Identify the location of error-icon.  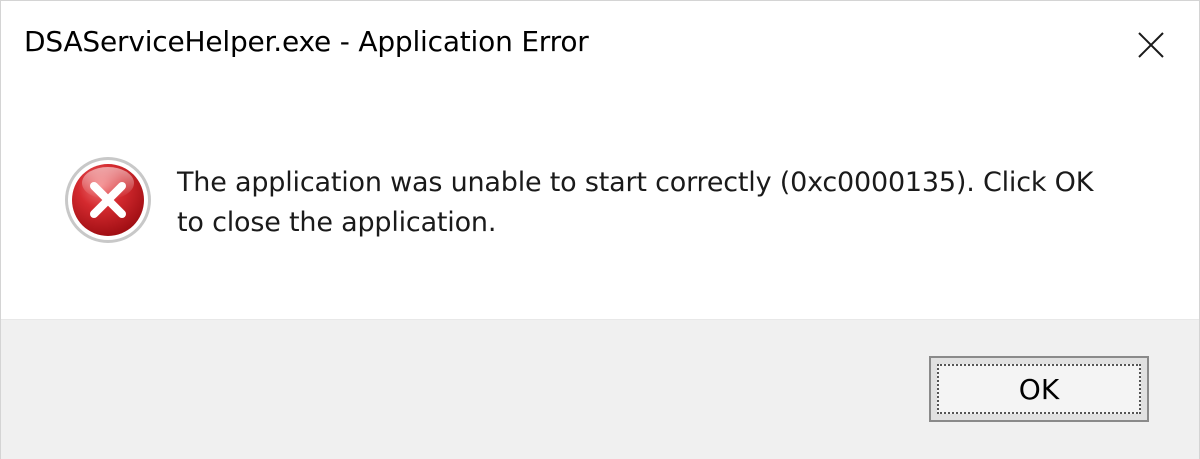
(108, 200).